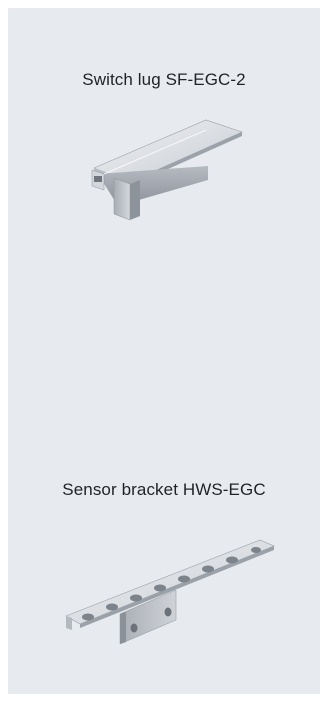  I want to click on product-title: Switch lug SF-EGC-2, so click(164, 79).